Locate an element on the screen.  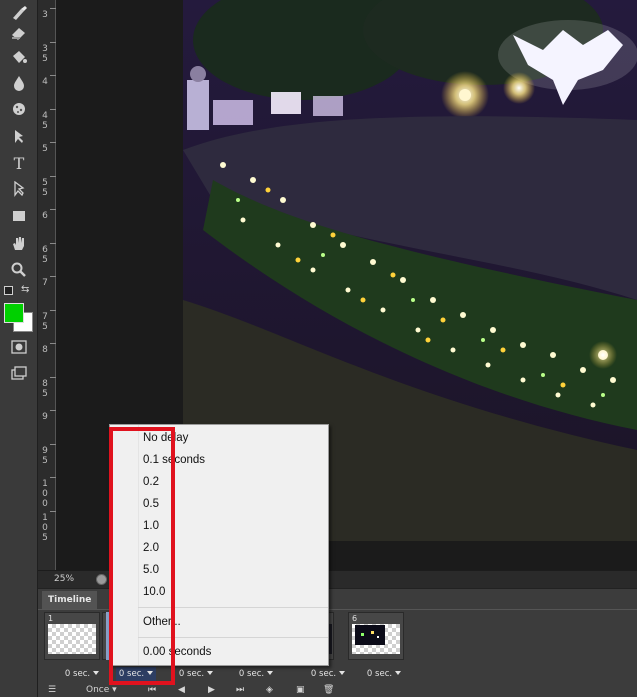
ruler-label: 8 is located at coordinates (45, 350).